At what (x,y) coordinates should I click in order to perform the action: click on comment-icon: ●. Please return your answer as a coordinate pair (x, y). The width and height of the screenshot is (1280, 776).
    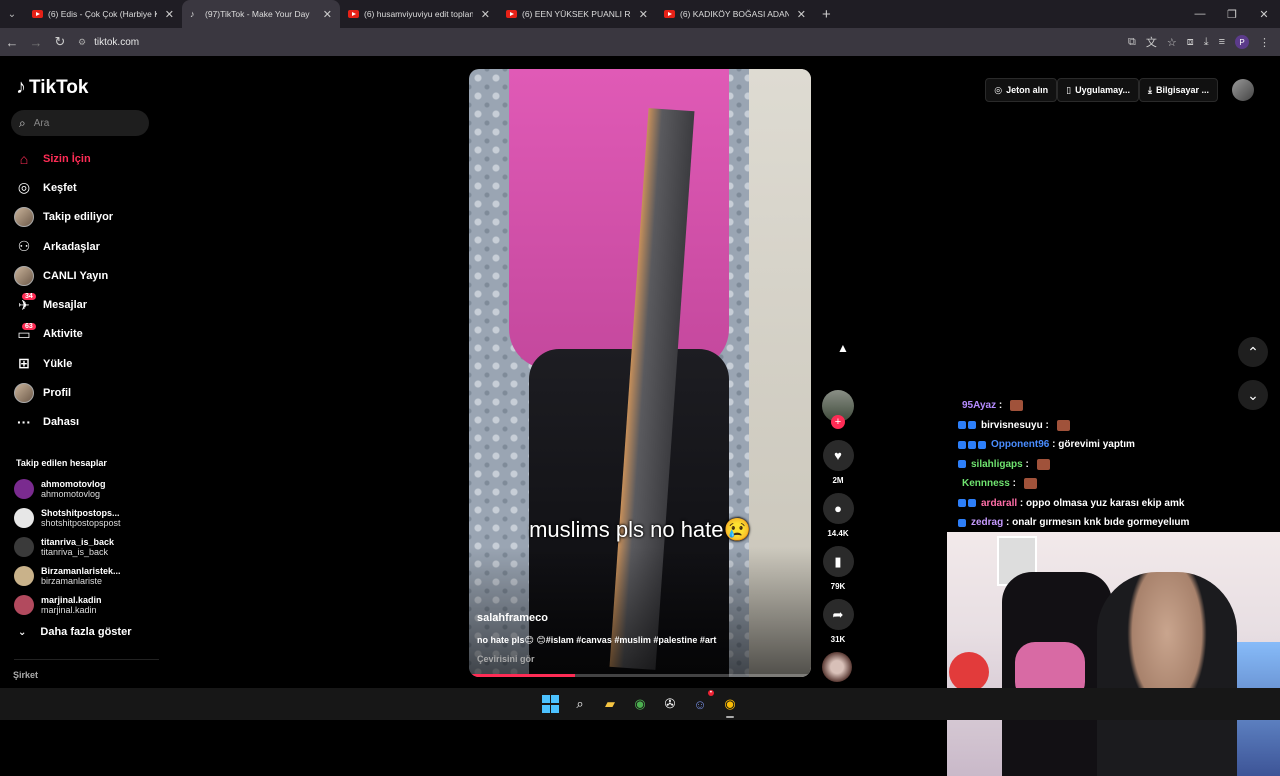
    Looking at the image, I should click on (838, 508).